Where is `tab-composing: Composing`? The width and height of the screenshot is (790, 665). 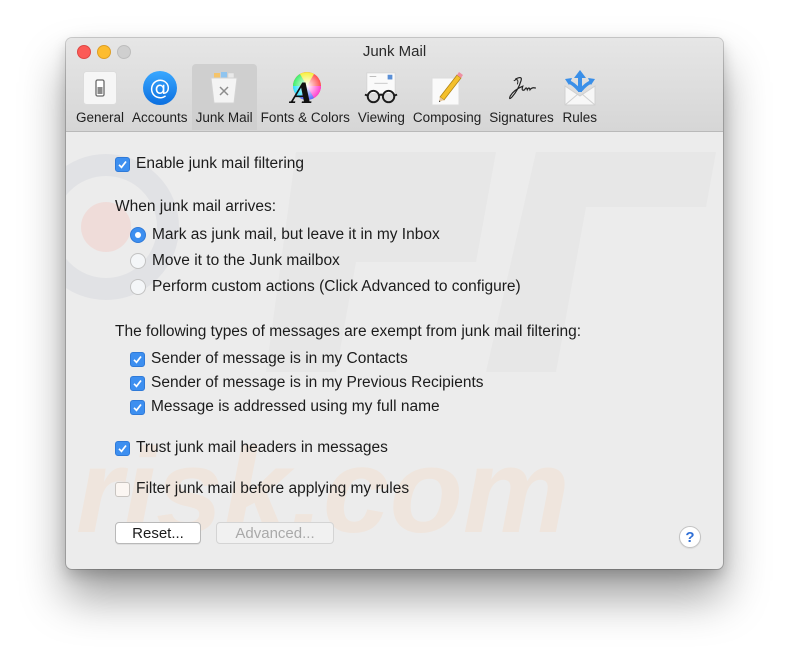 tab-composing: Composing is located at coordinates (447, 97).